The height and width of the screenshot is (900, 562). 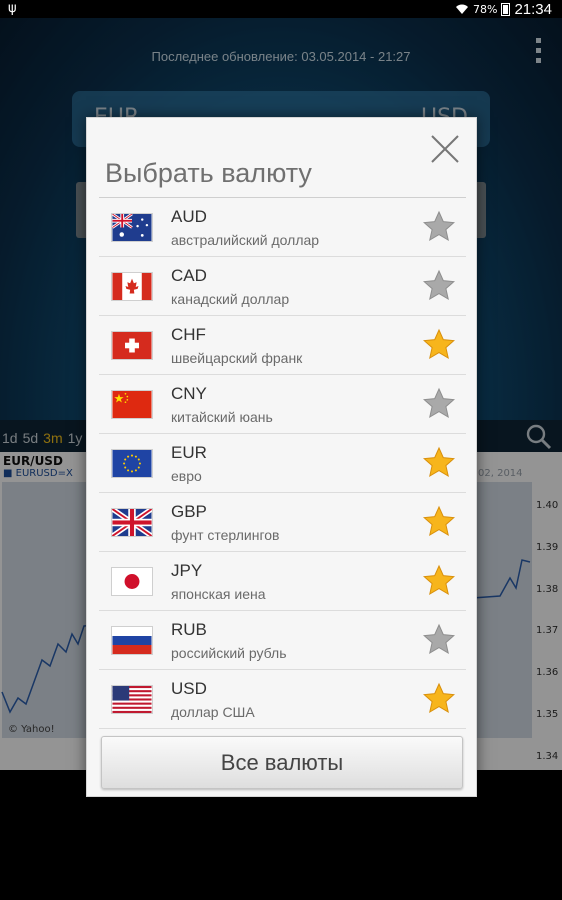 I want to click on au-flag-icon, so click(x=132, y=227).